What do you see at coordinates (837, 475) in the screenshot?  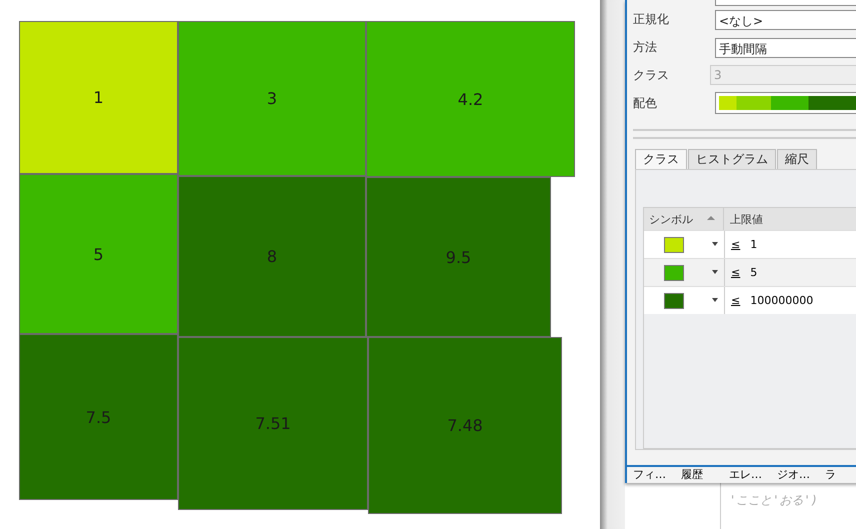 I see `pane-tab: ラ` at bounding box center [837, 475].